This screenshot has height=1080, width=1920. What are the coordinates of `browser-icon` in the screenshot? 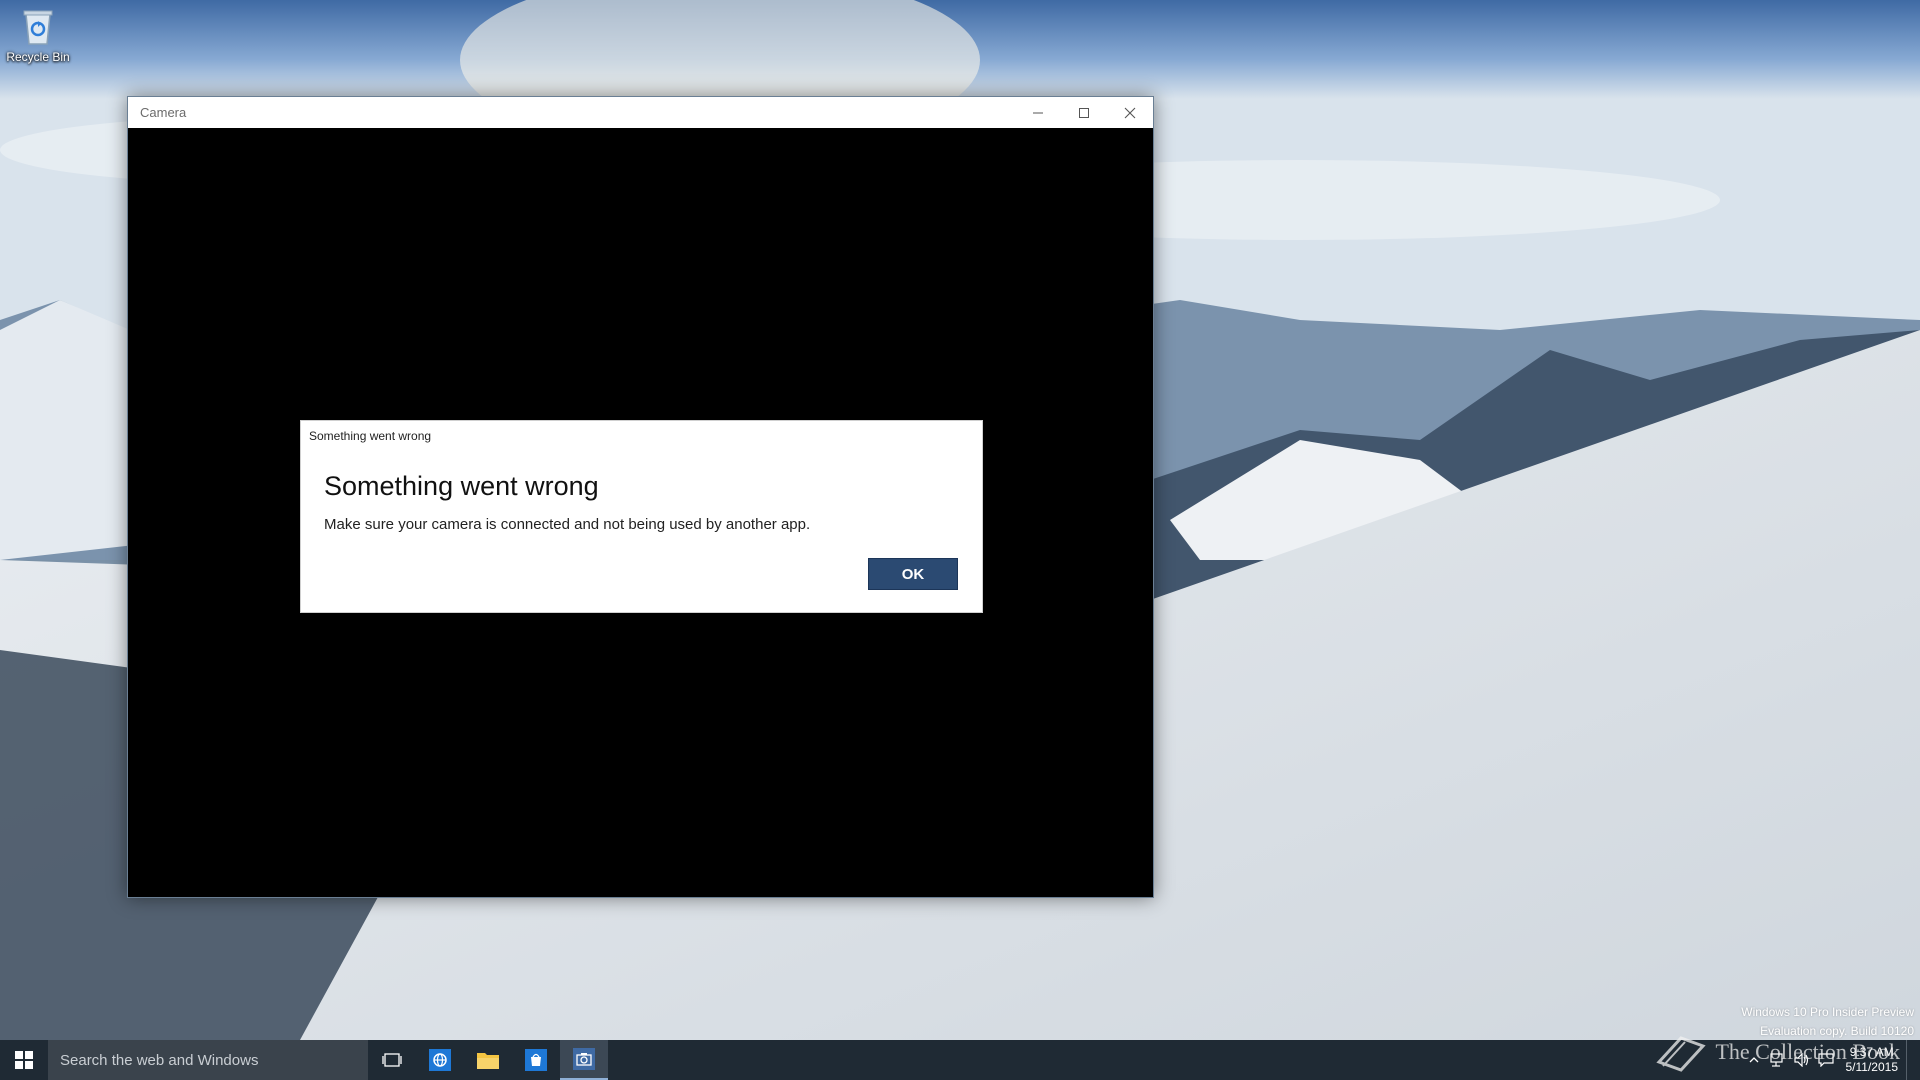 It's located at (440, 1060).